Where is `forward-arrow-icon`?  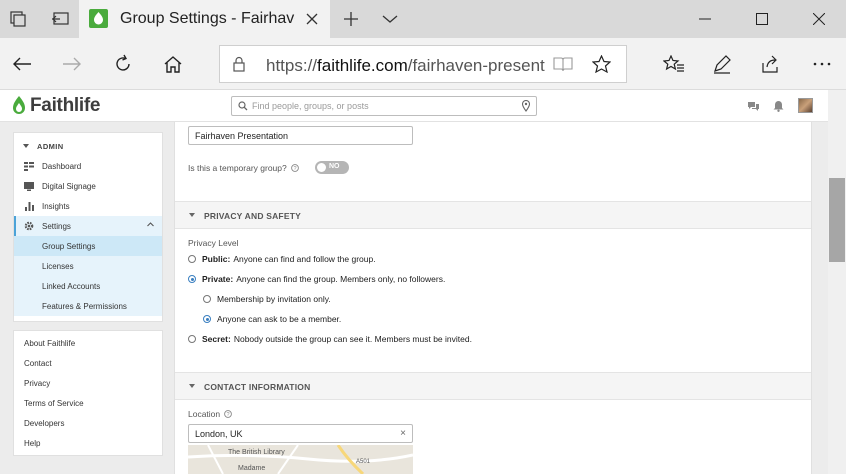
forward-arrow-icon is located at coordinates (72, 64).